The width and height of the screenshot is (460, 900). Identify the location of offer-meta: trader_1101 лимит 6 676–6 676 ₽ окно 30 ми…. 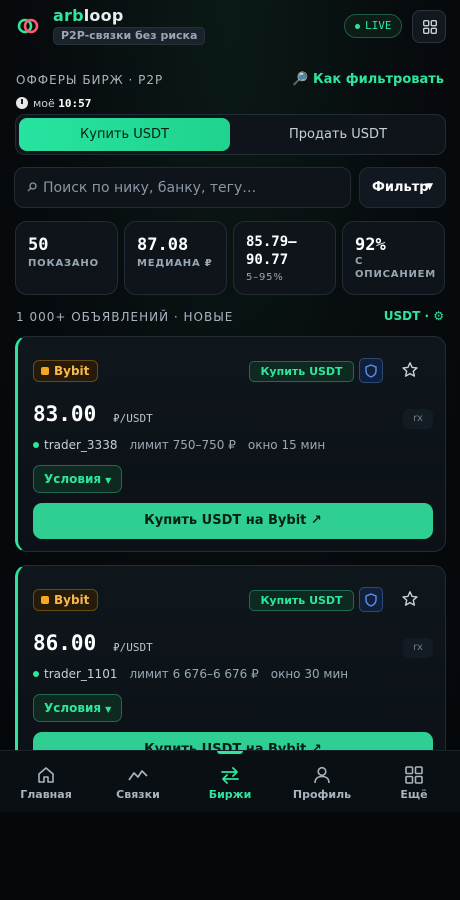
(190, 674).